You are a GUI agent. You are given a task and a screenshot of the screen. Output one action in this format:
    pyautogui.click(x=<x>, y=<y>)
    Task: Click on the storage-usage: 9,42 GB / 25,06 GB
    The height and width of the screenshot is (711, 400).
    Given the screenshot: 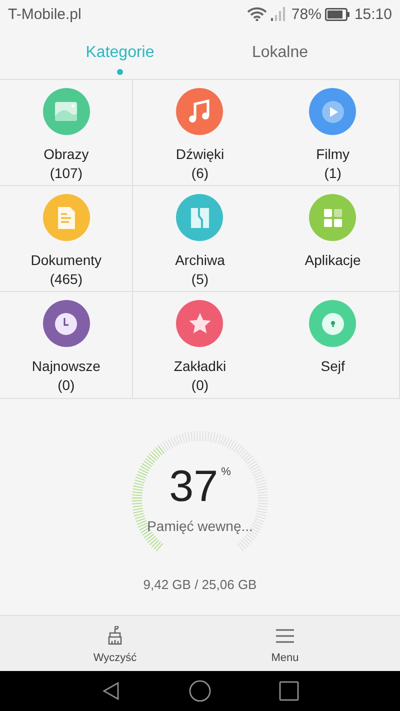 What is the action you would take?
    pyautogui.click(x=200, y=584)
    